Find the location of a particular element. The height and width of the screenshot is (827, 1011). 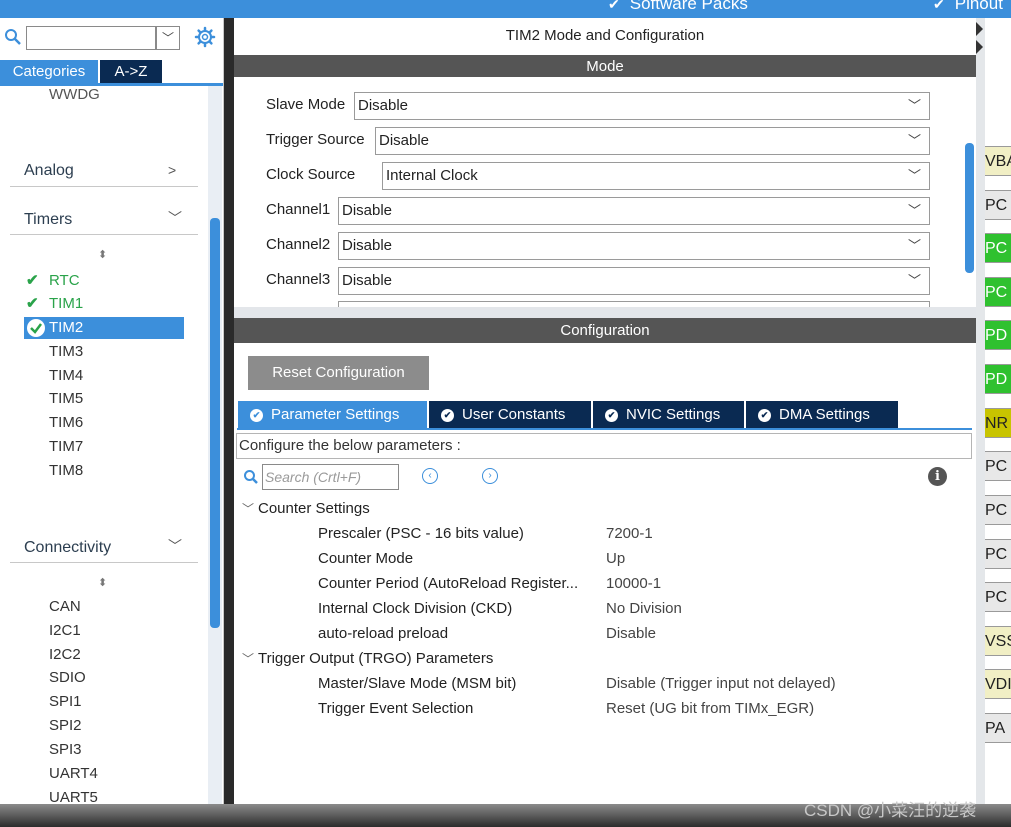

mode-scrollbar is located at coordinates (969, 208).